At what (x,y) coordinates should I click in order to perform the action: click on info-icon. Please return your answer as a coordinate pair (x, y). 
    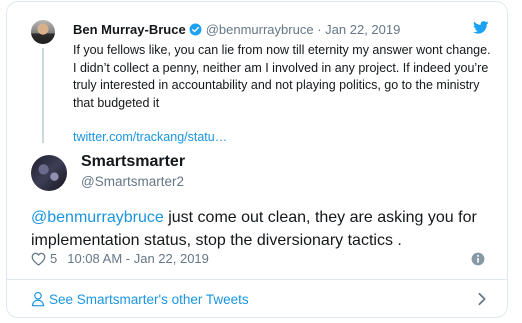
    Looking at the image, I should click on (478, 261).